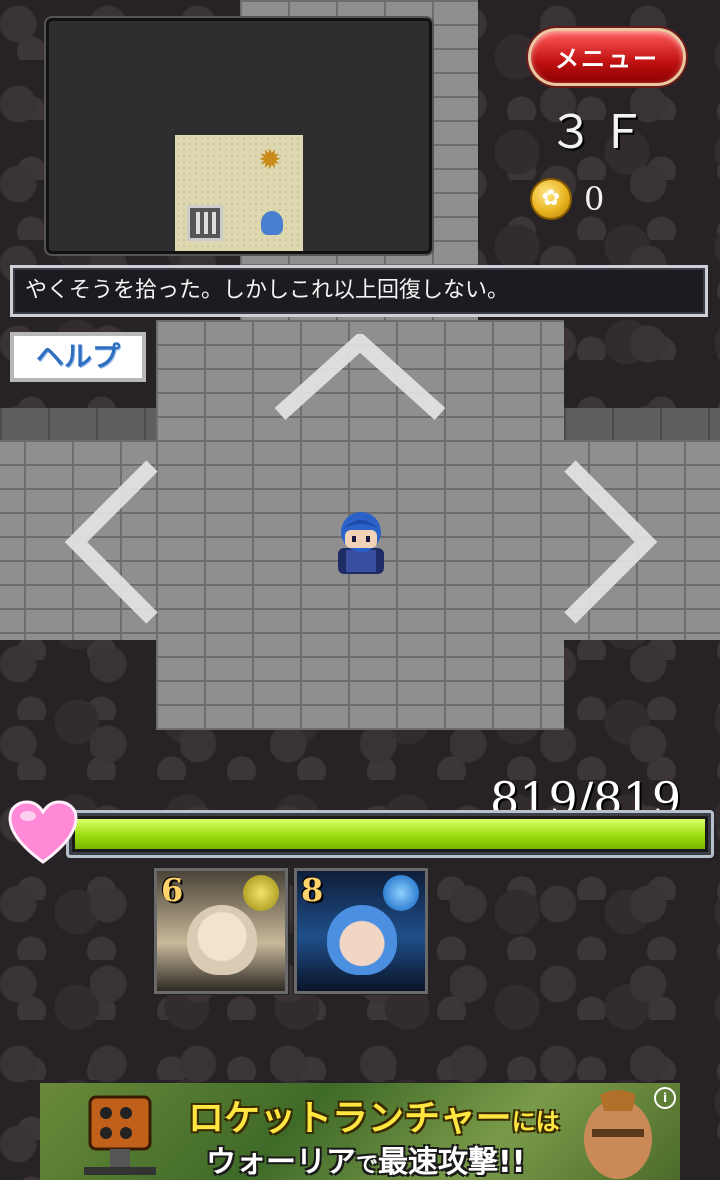  I want to click on party-card-2: 8, so click(361, 931).